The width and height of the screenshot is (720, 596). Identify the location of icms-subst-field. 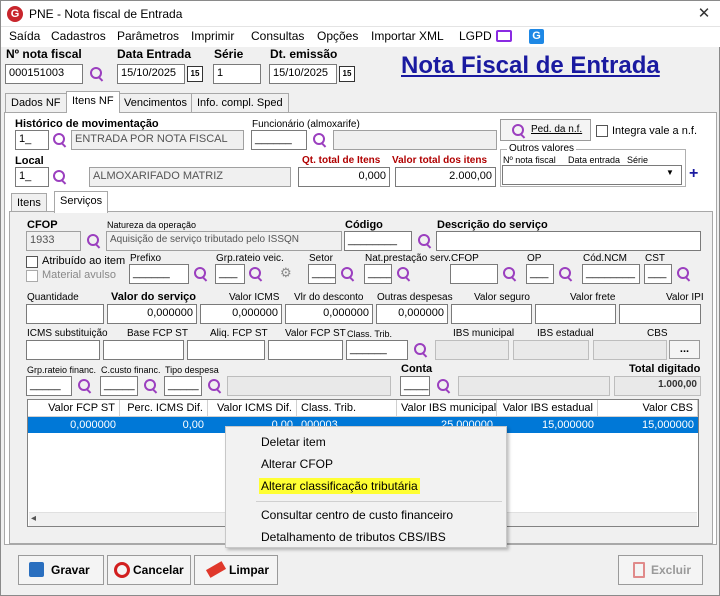
(63, 350).